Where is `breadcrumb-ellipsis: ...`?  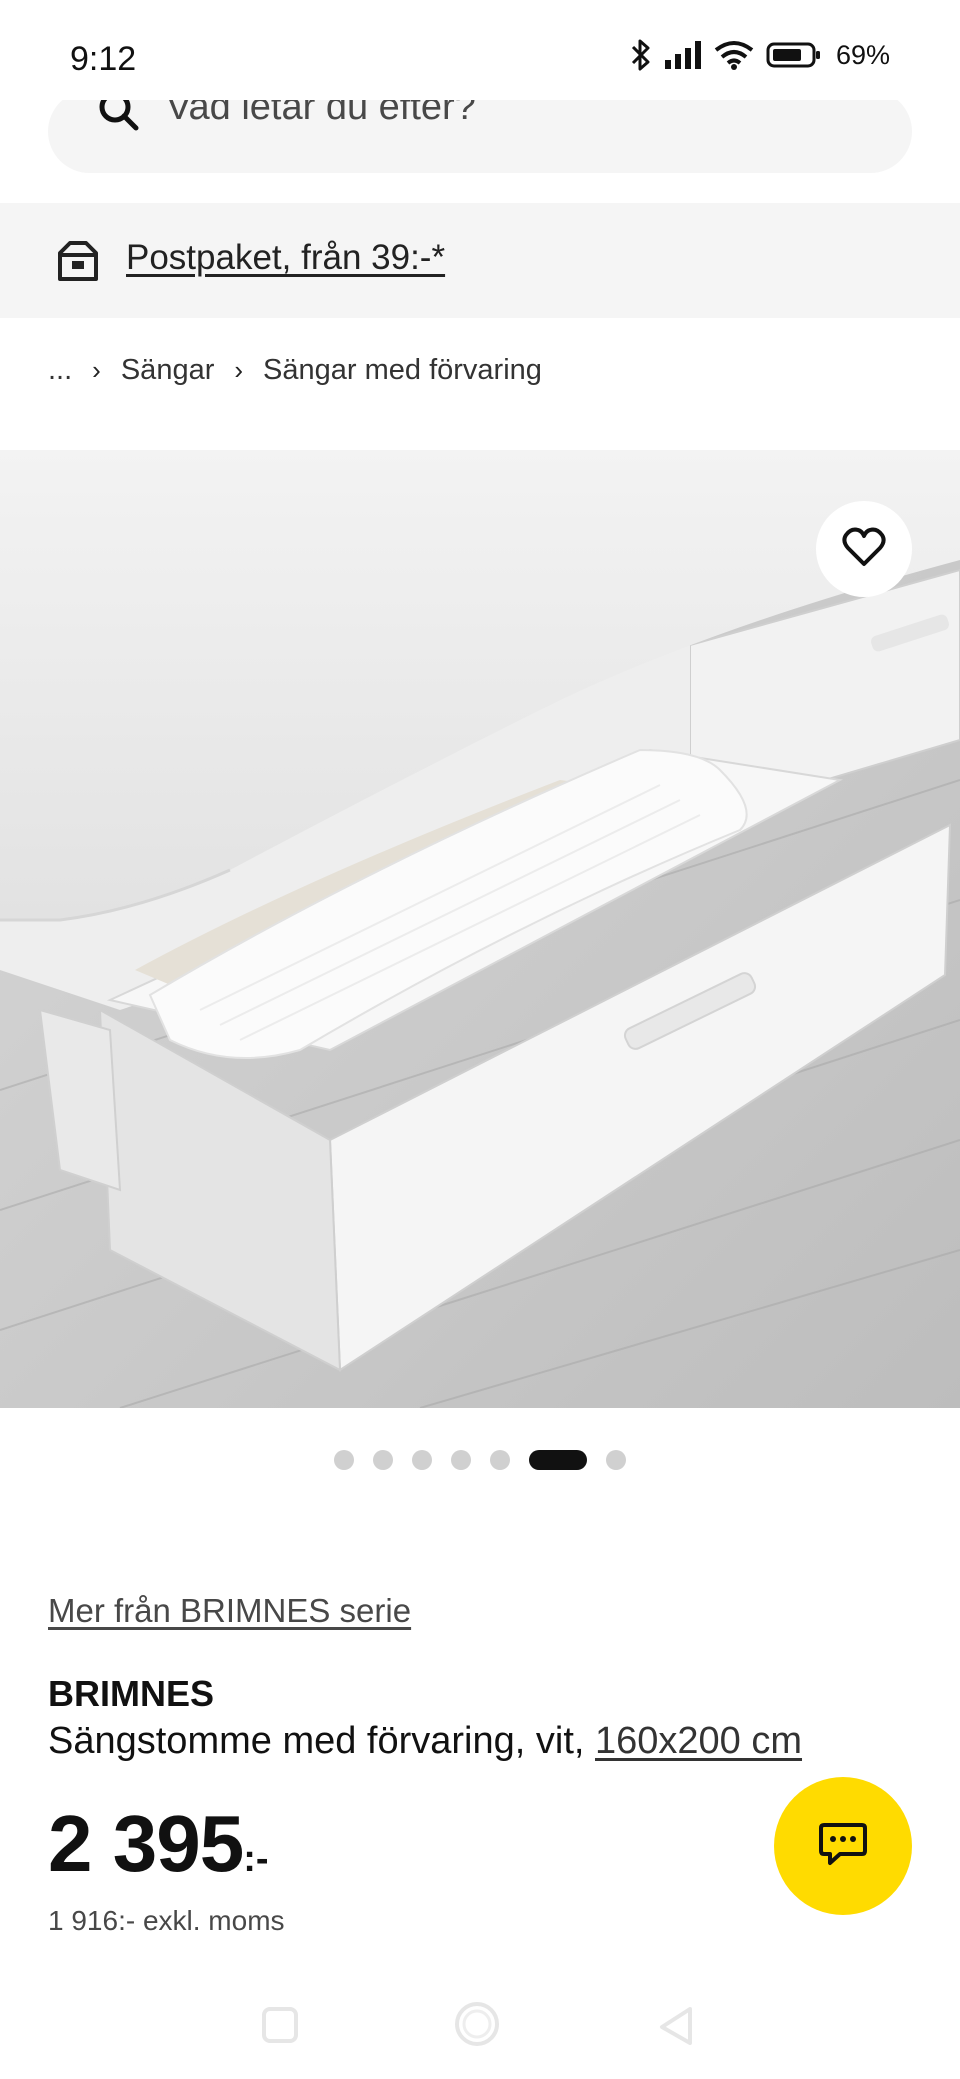
breadcrumb-ellipsis: ... is located at coordinates (60, 370).